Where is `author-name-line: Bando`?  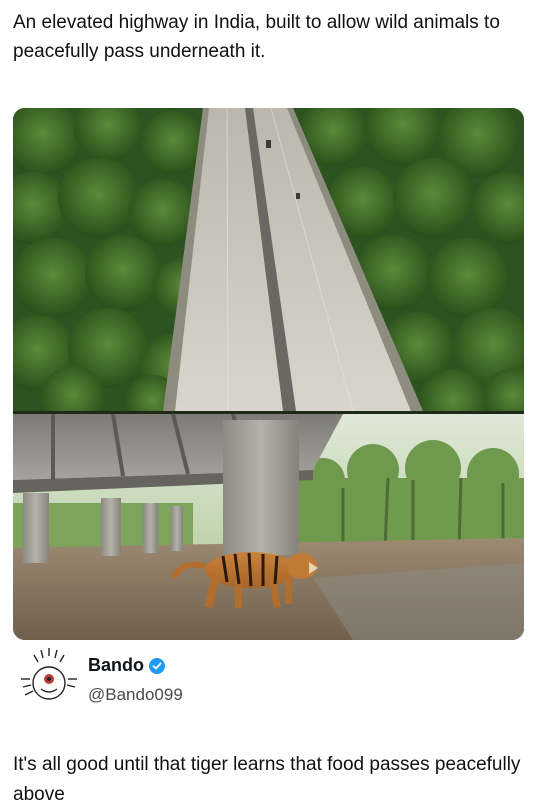
author-name-line: Bando is located at coordinates (126, 665).